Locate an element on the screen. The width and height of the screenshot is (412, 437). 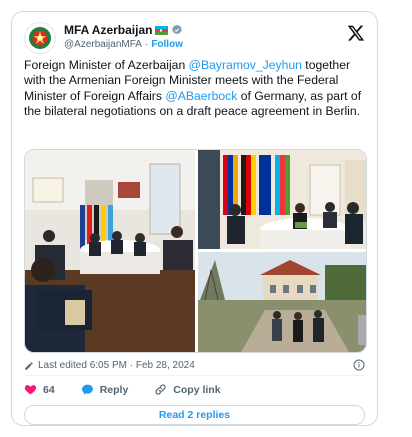
reply-button: Reply is located at coordinates (105, 389).